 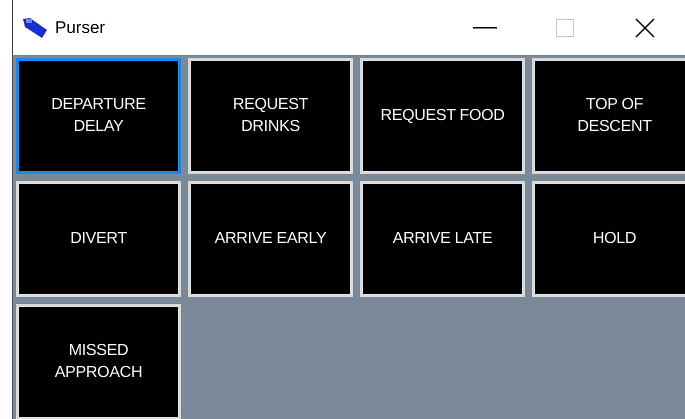 What do you see at coordinates (442, 239) in the screenshot?
I see `action-button: ARRIVE LATE` at bounding box center [442, 239].